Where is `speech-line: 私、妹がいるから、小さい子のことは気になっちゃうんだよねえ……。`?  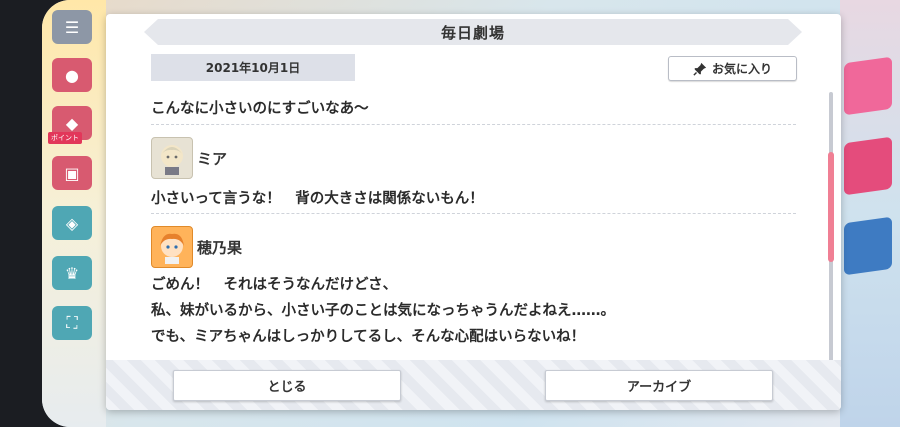 speech-line: 私、妹がいるから、小さい子のことは気になっちゃうんだよねえ……。 is located at coordinates (383, 310).